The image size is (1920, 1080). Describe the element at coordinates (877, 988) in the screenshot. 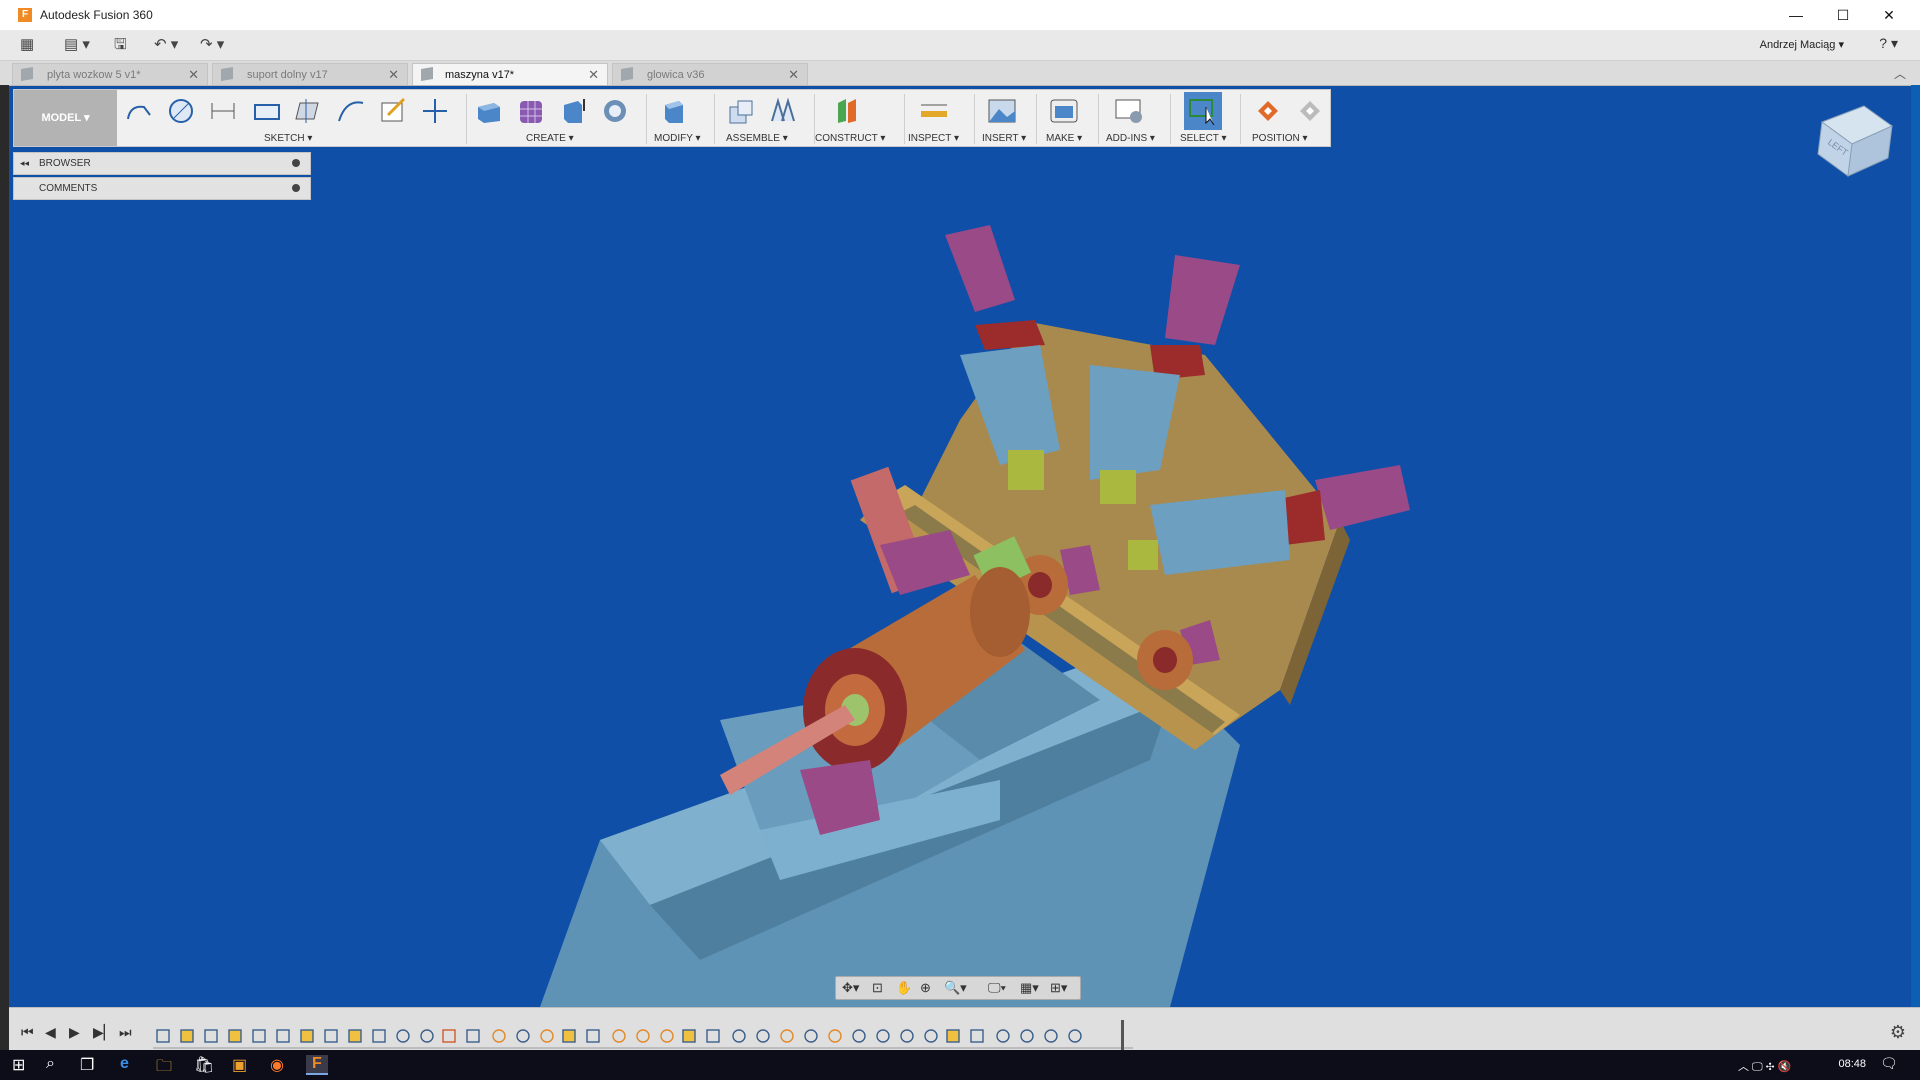

I see `look-at-icon: ⊡` at that location.